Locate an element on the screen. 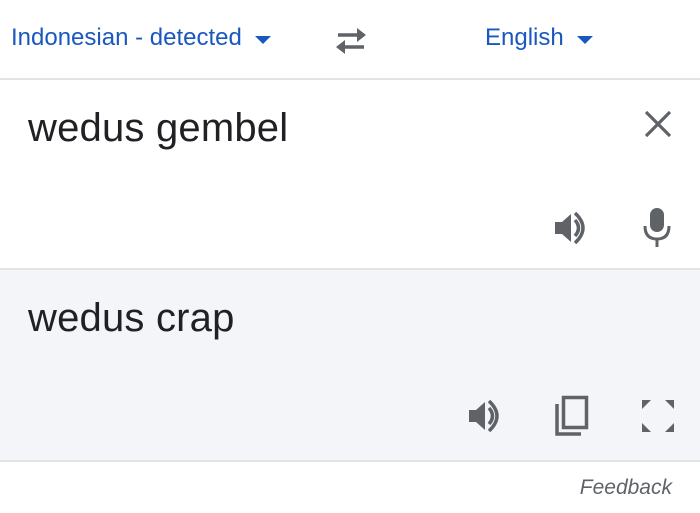 Image resolution: width=700 pixels, height=513 pixels. clear-source-button is located at coordinates (658, 124).